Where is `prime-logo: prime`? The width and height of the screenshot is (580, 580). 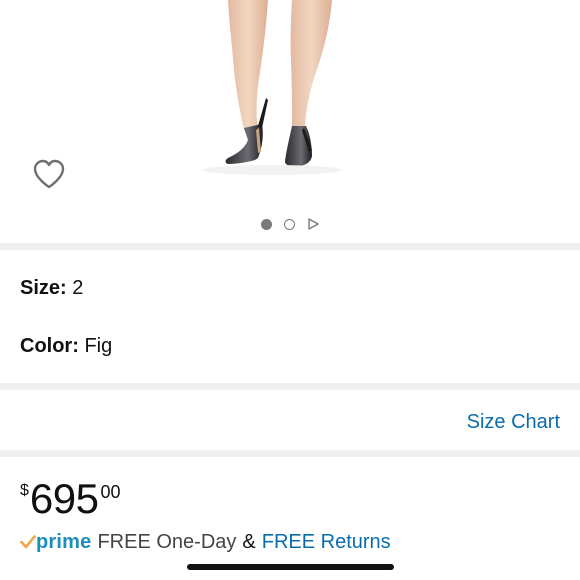 prime-logo: prime is located at coordinates (55, 542).